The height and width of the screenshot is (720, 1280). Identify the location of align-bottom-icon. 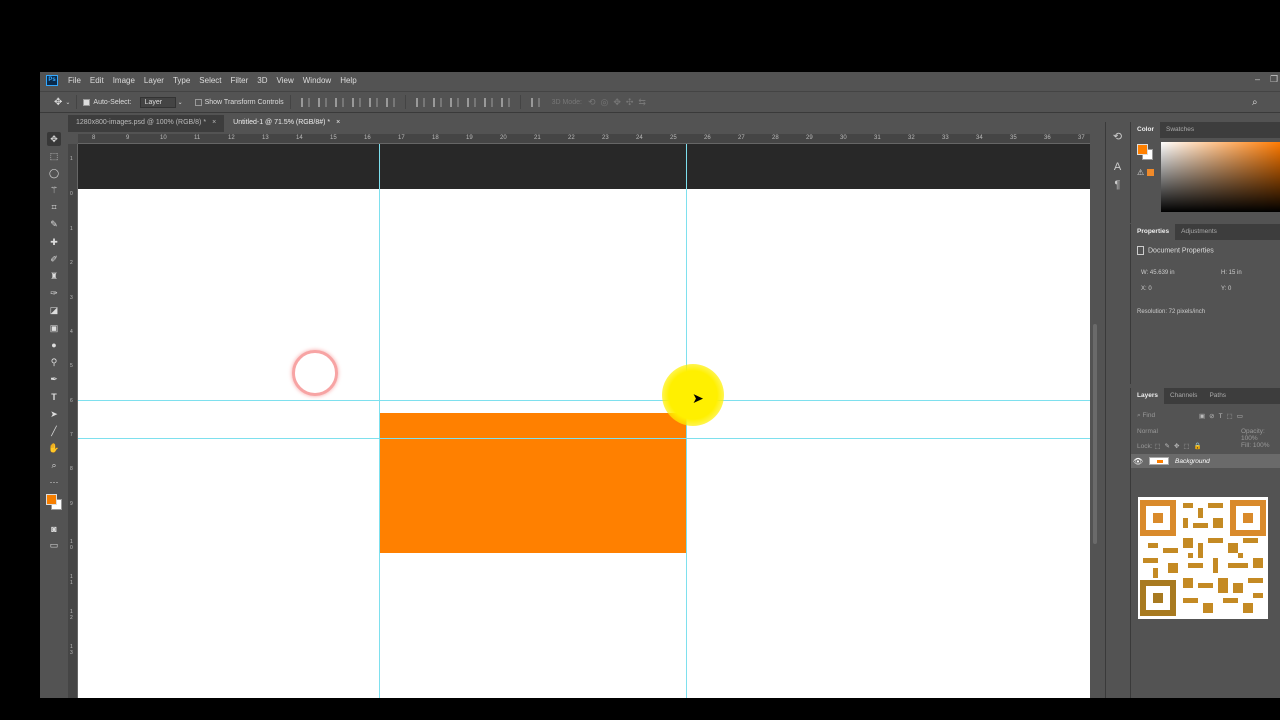
(339, 102).